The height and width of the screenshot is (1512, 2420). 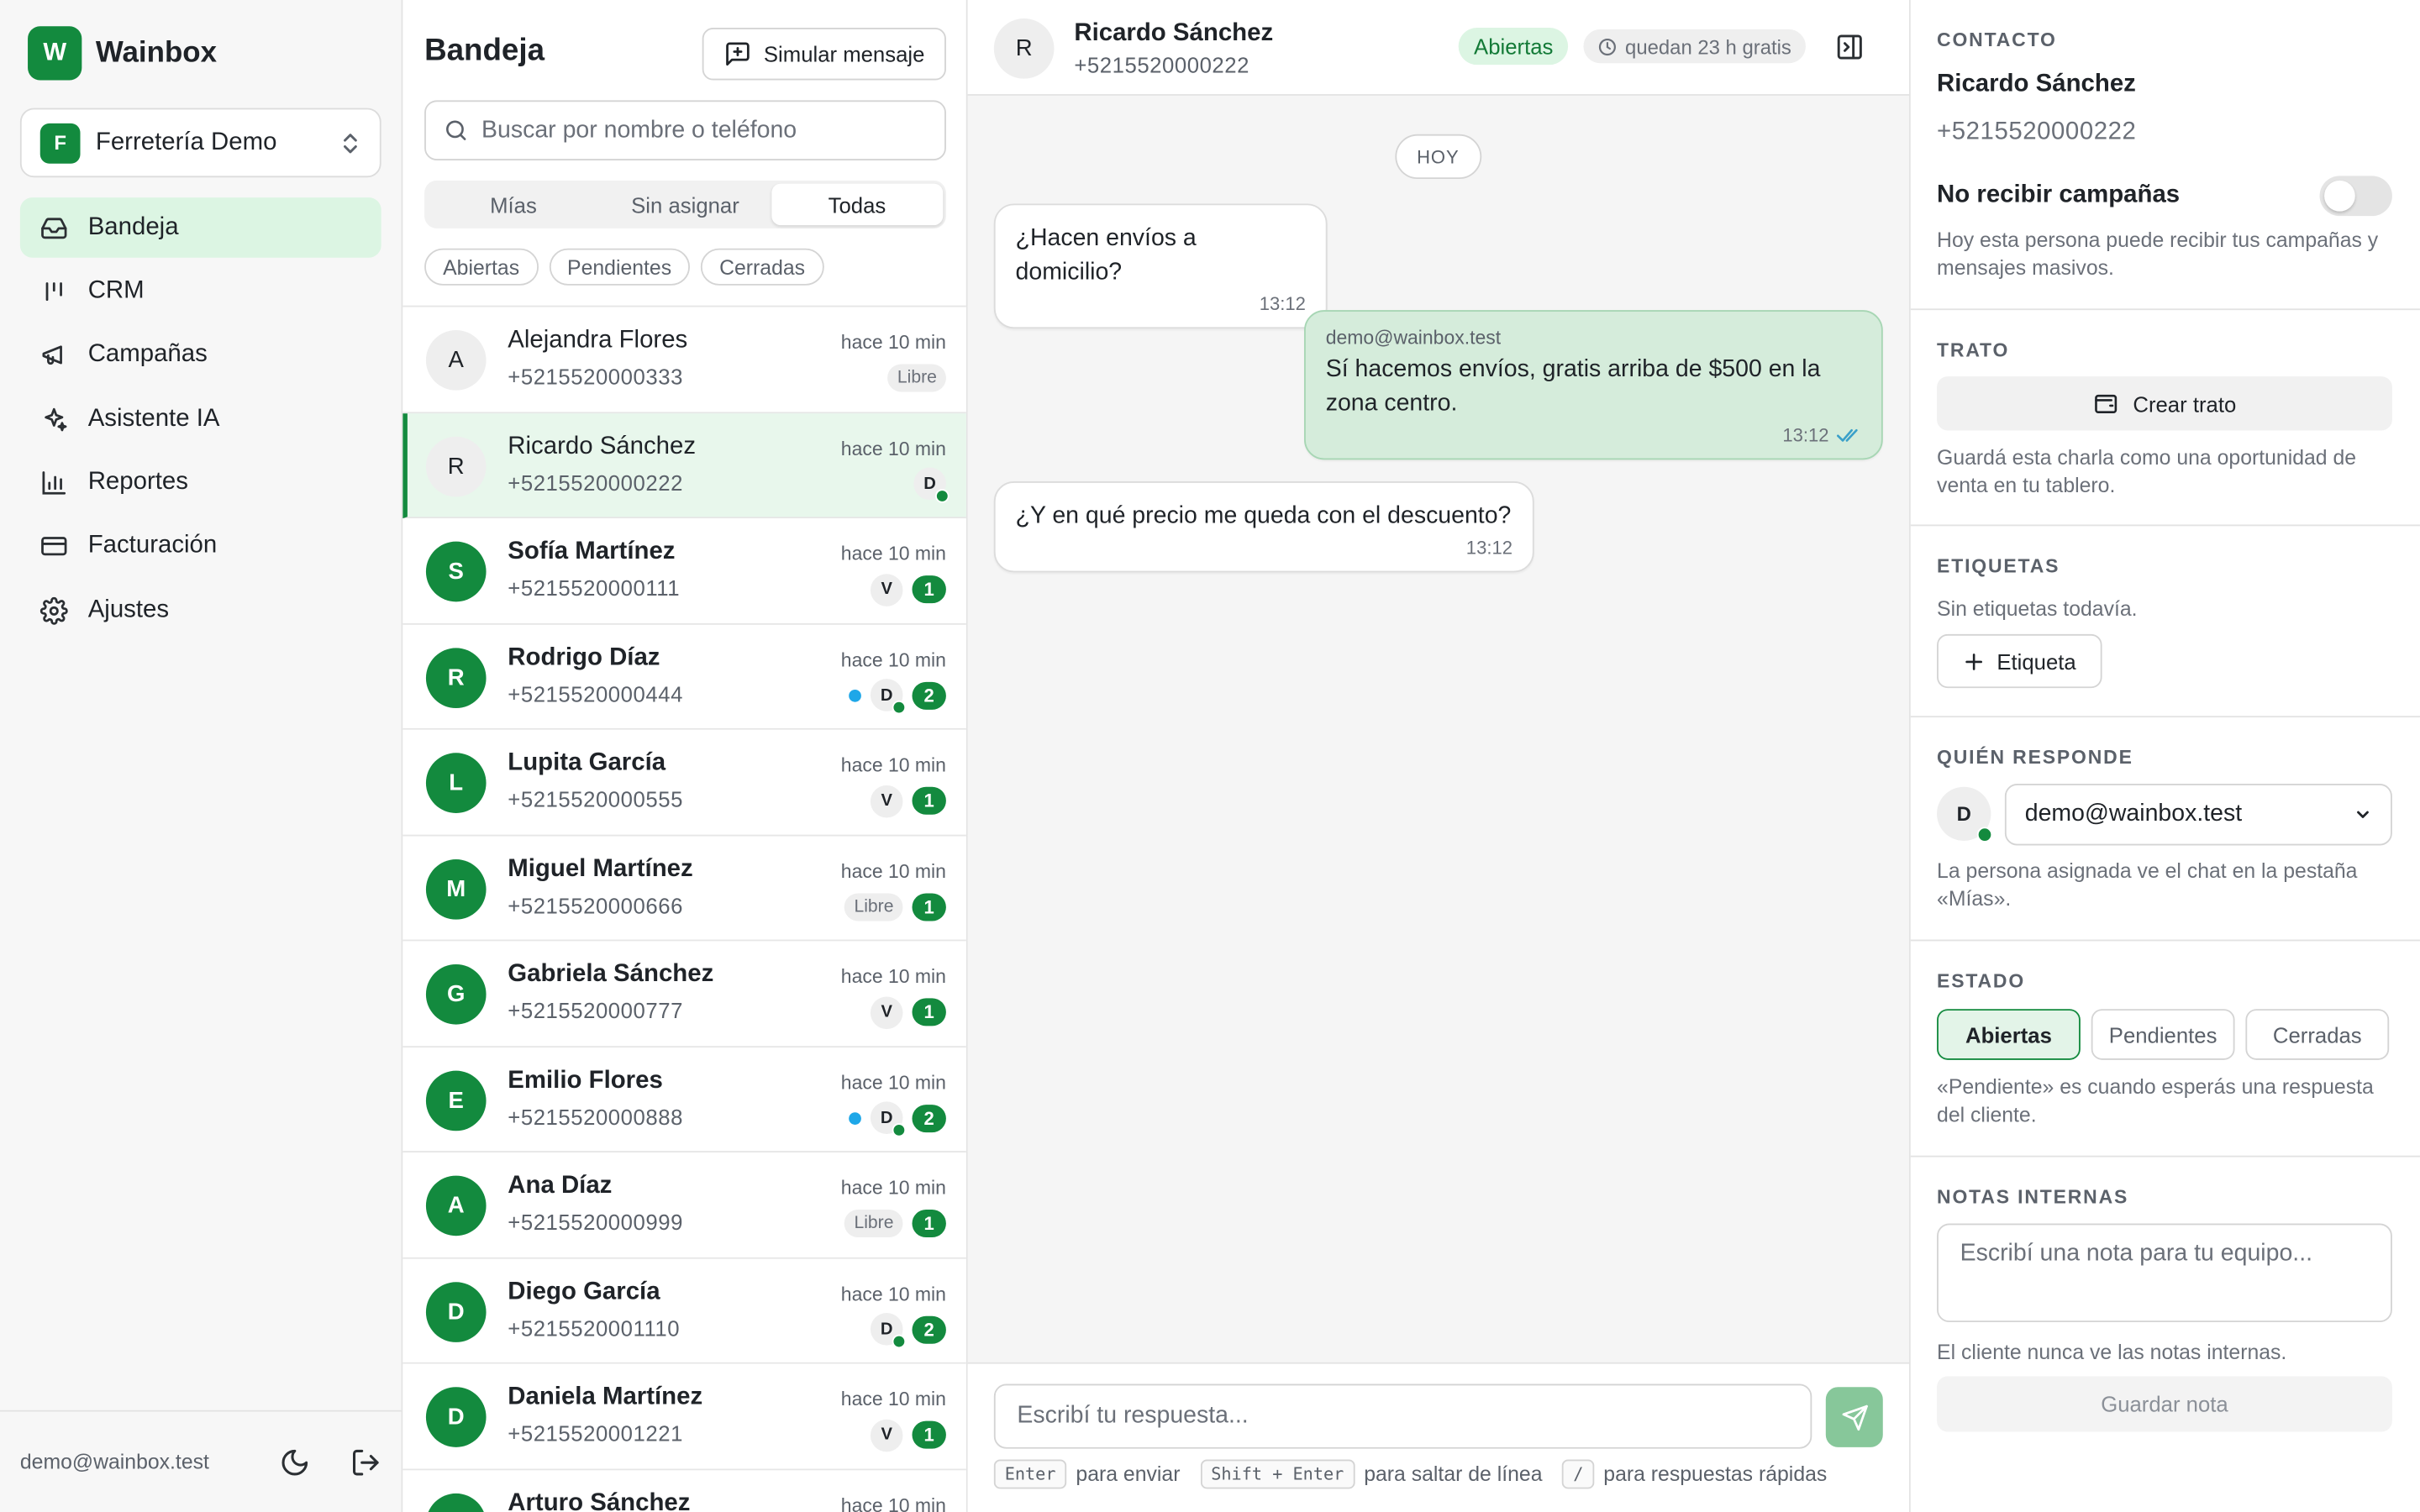 What do you see at coordinates (2164, 1404) in the screenshot?
I see `save-note-button: Guardar nota` at bounding box center [2164, 1404].